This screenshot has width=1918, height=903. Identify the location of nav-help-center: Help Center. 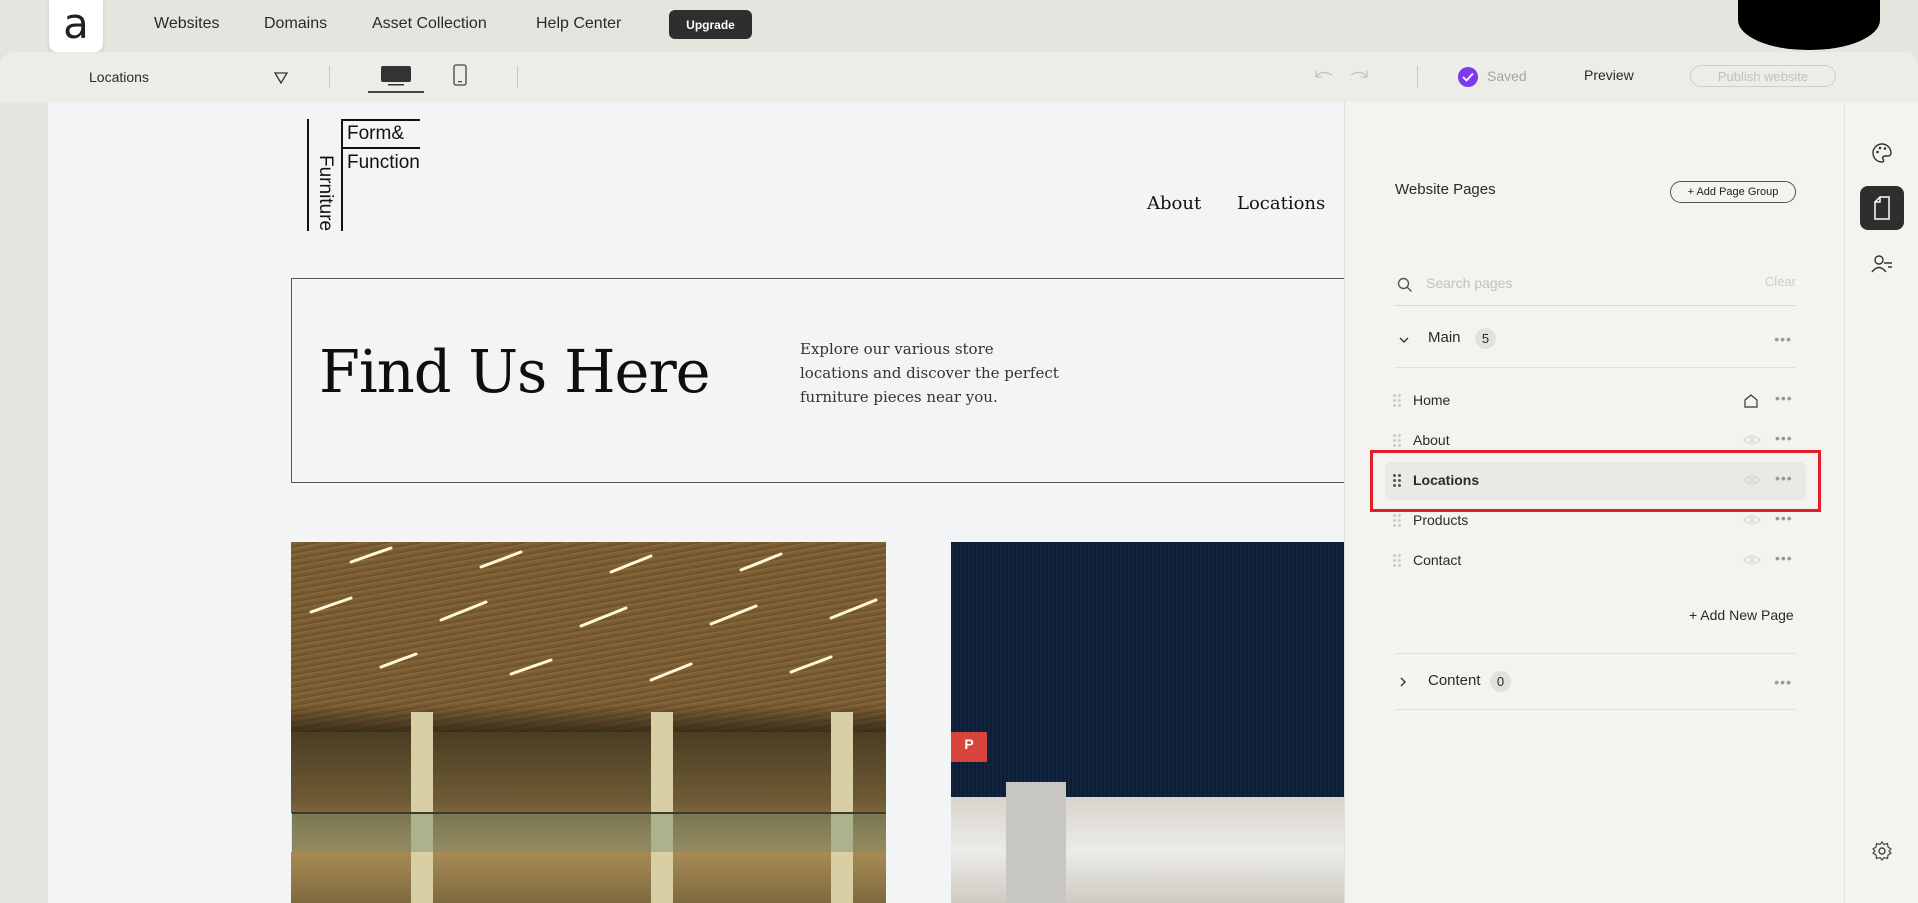
(578, 24).